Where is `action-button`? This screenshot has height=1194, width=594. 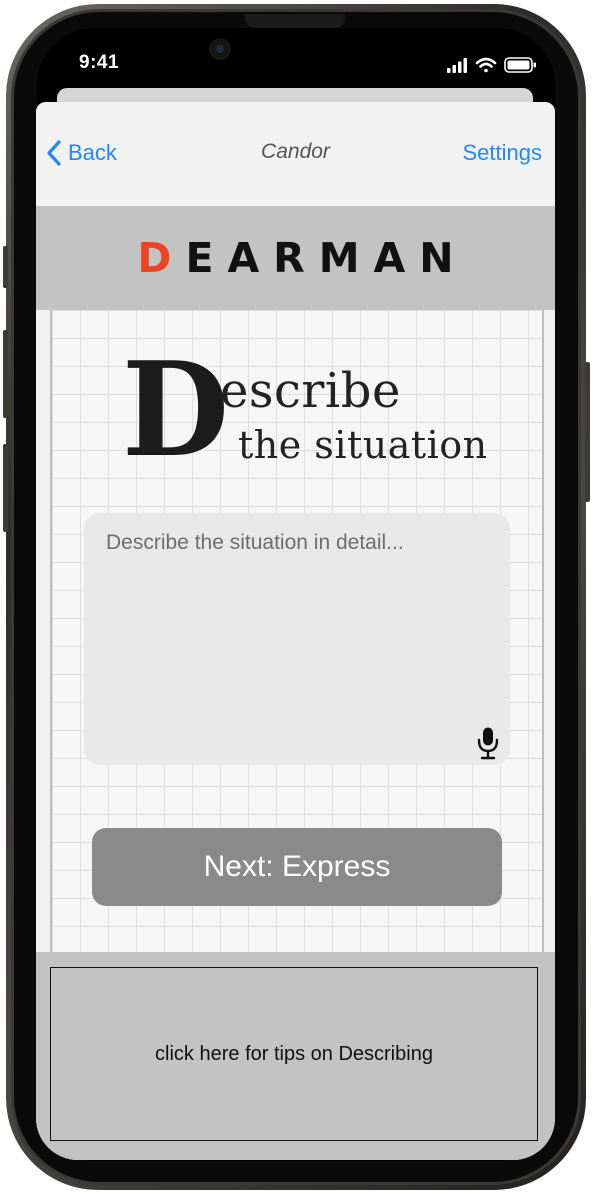
action-button is located at coordinates (5, 267).